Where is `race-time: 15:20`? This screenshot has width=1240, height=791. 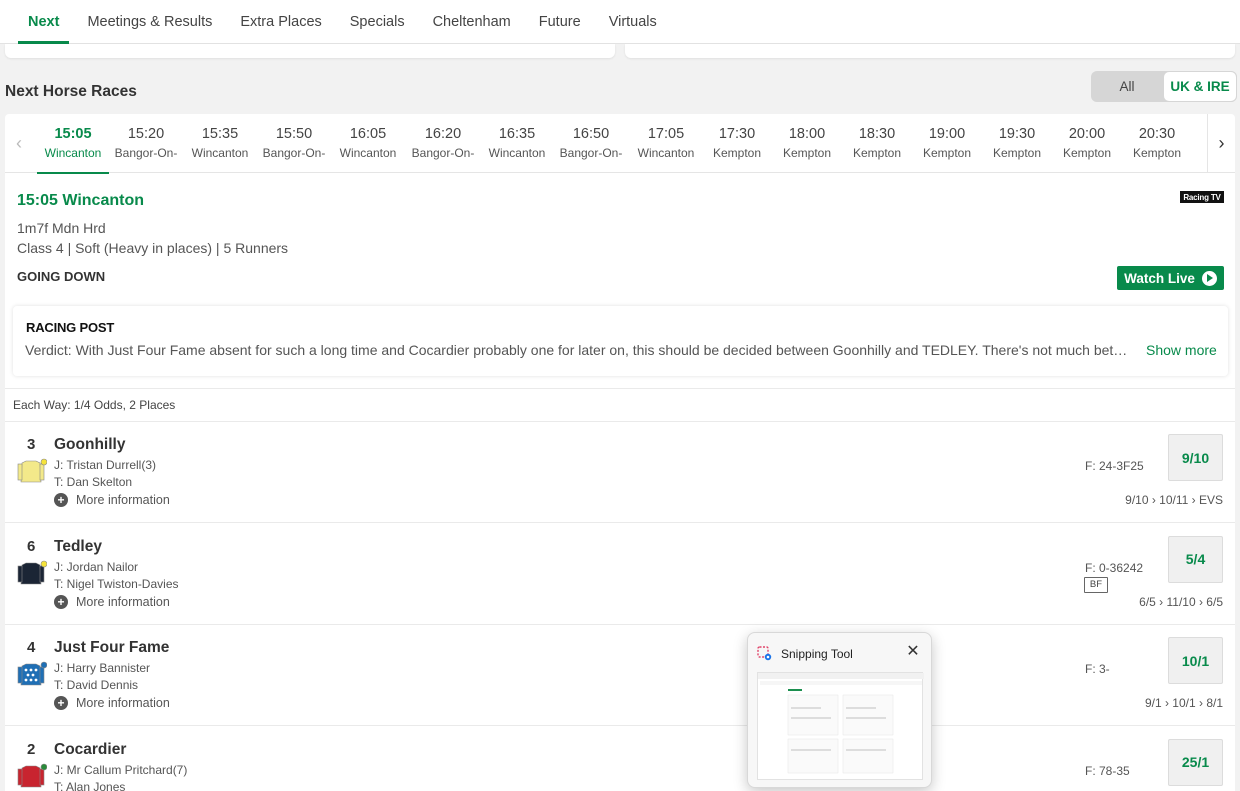 race-time: 15:20 is located at coordinates (146, 134).